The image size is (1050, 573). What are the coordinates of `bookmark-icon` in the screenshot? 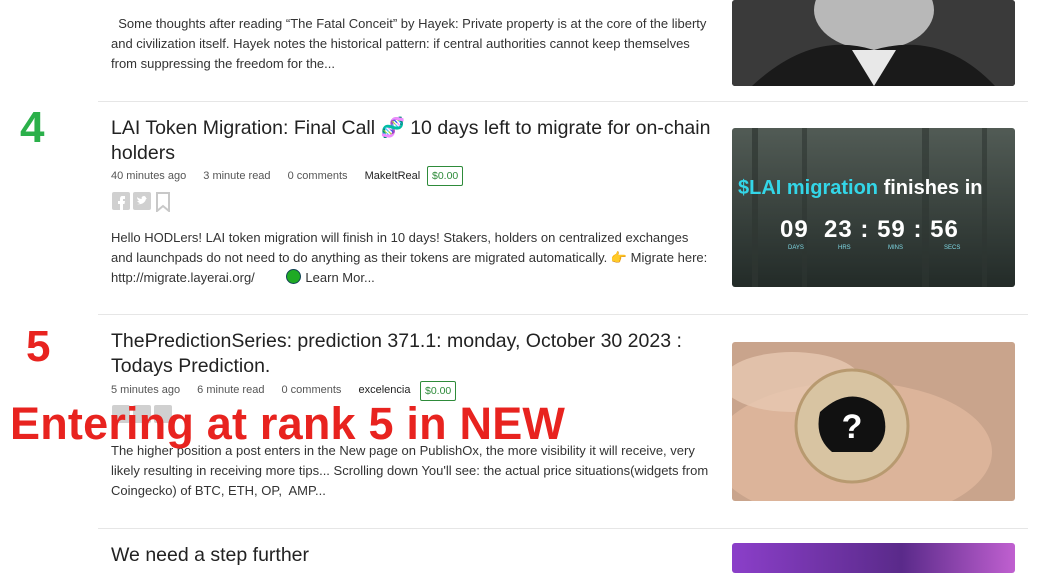 It's located at (163, 203).